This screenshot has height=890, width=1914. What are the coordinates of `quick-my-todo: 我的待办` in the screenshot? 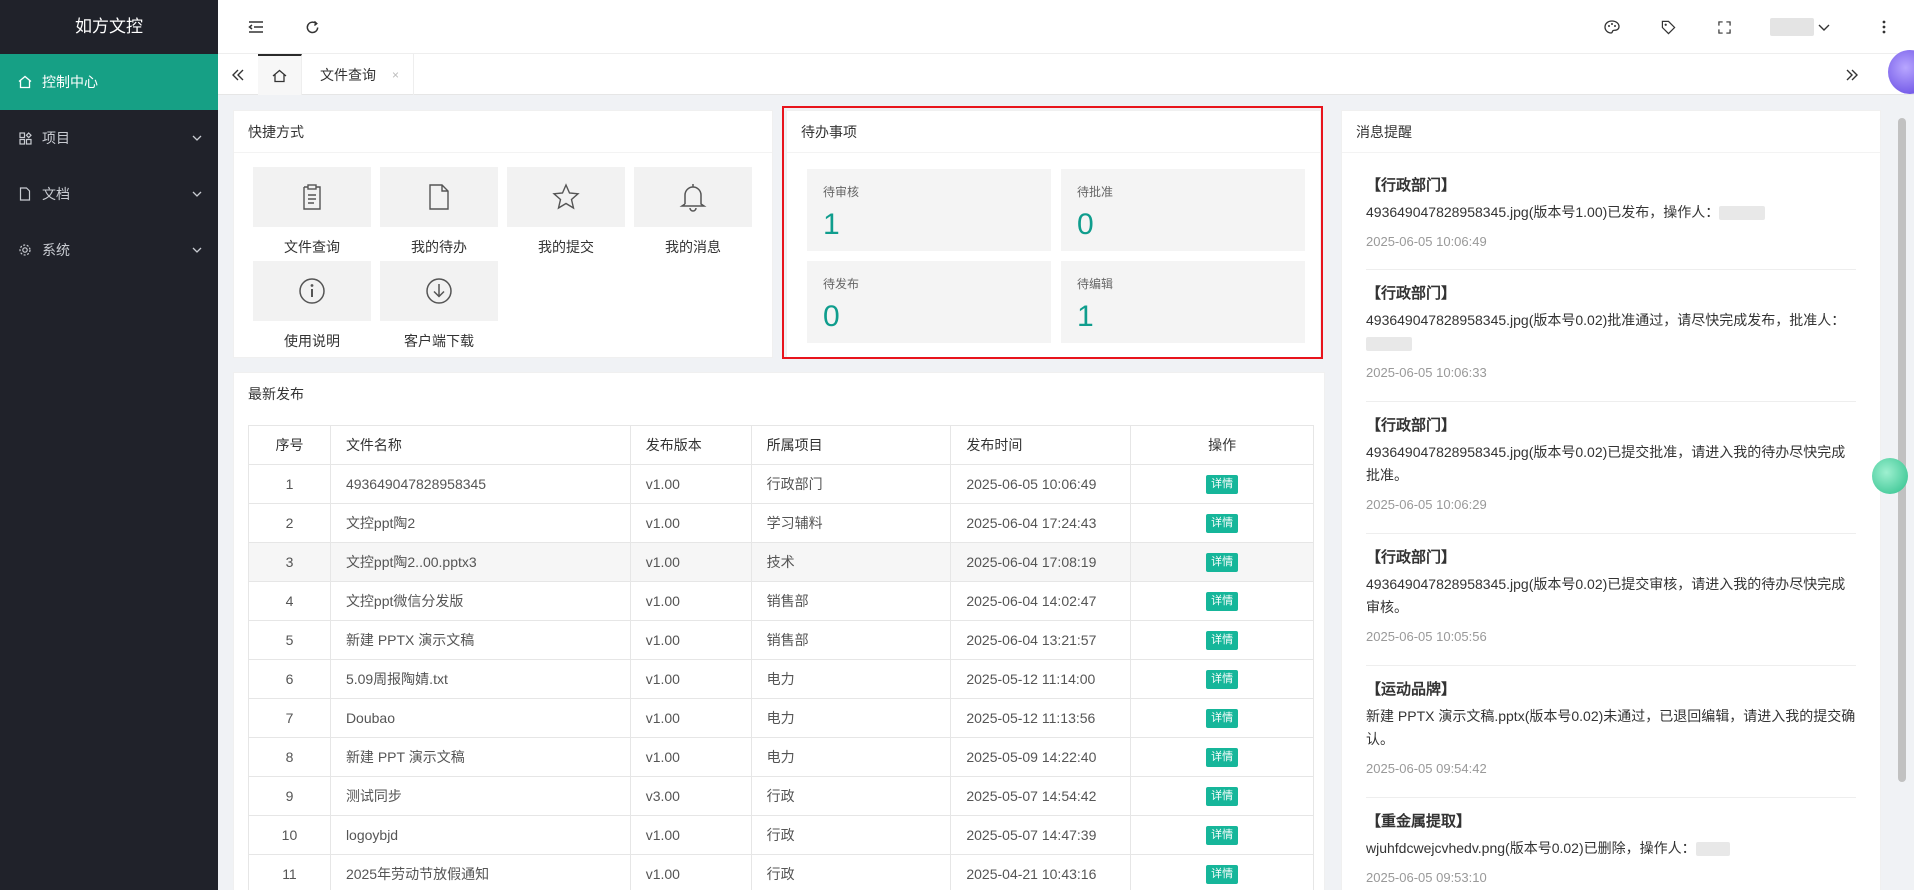 It's located at (439, 215).